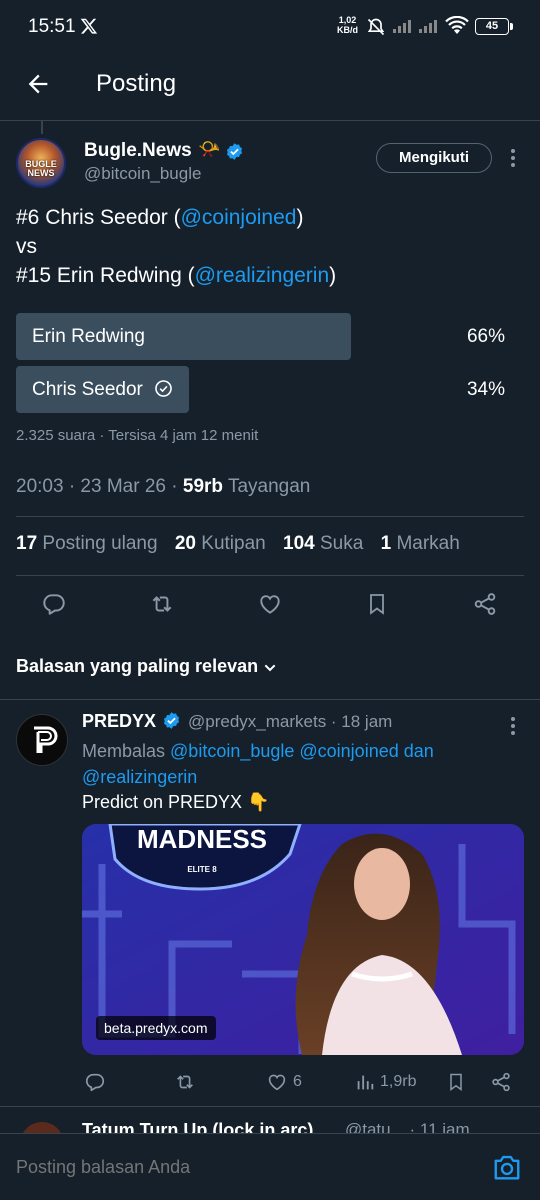 The image size is (540, 1200). Describe the element at coordinates (202, 869) in the screenshot. I see `media-sub-text: ELITE 8` at that location.